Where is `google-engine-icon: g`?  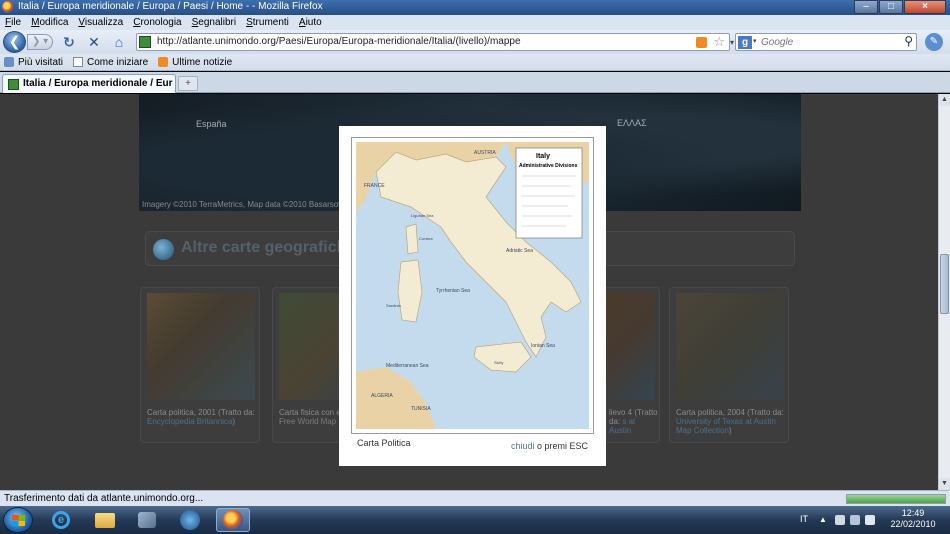 google-engine-icon: g is located at coordinates (745, 42).